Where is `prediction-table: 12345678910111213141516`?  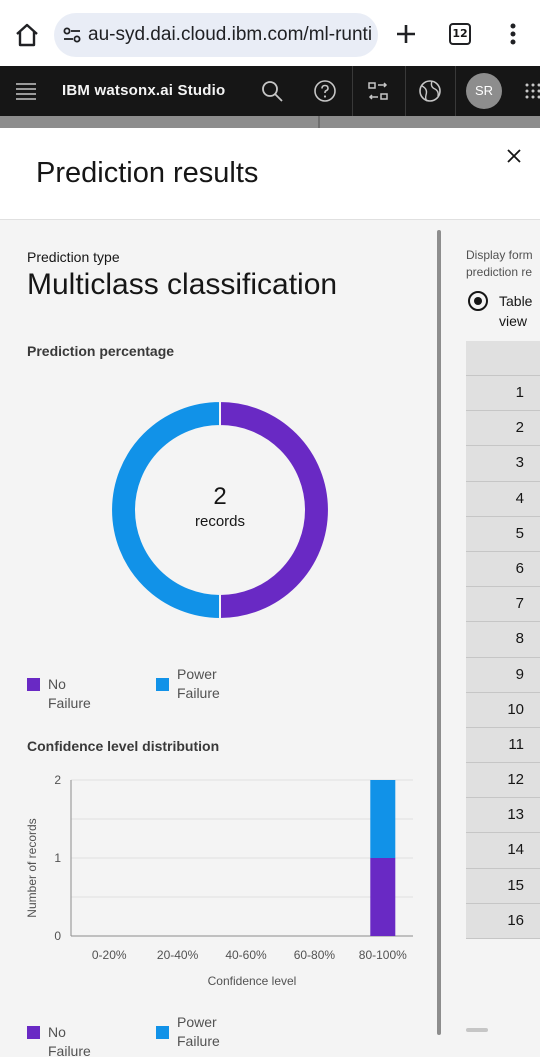 prediction-table: 12345678910111213141516 is located at coordinates (503, 640).